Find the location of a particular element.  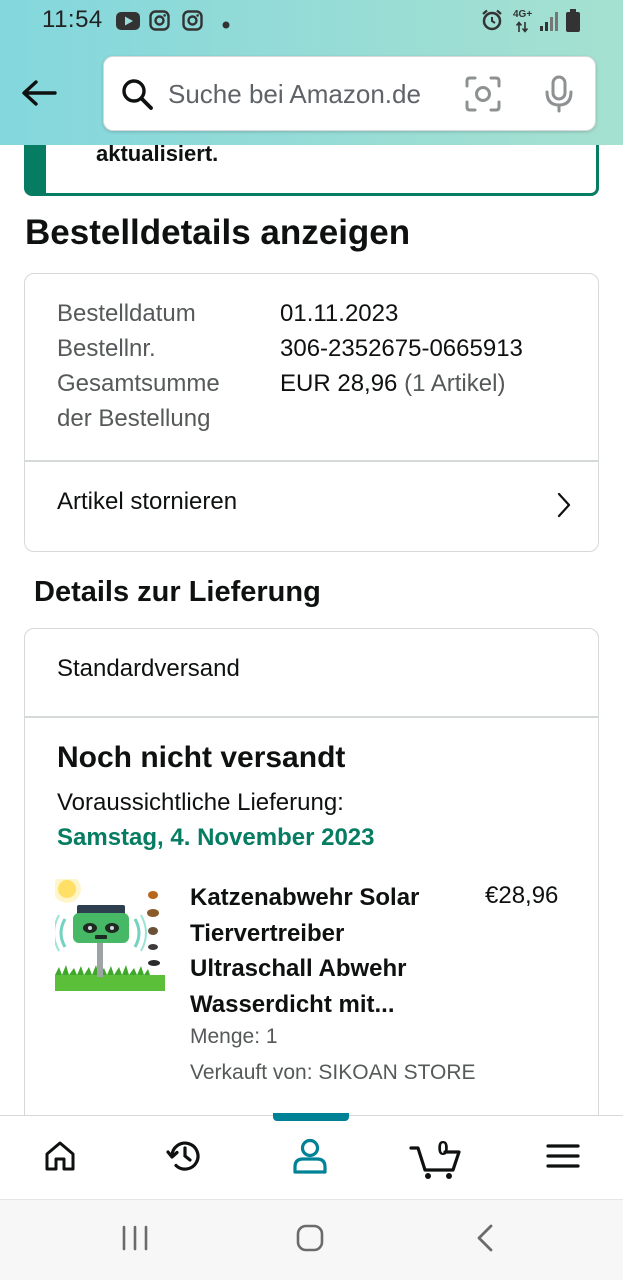

app-header: 11:54 4G+ is located at coordinates (311, 72).